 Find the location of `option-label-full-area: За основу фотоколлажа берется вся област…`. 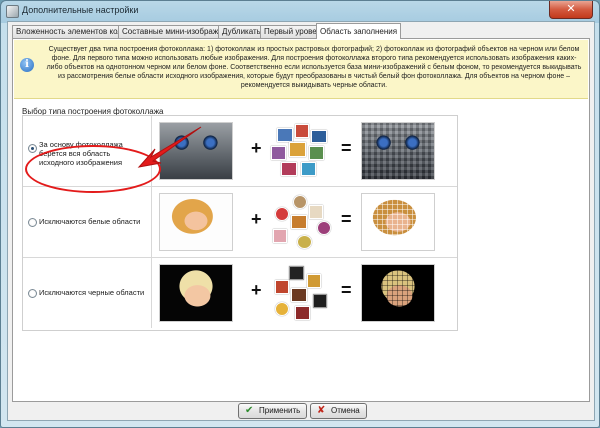

option-label-full-area: За основу фотоколлажа берется вся област… is located at coordinates (93, 153).